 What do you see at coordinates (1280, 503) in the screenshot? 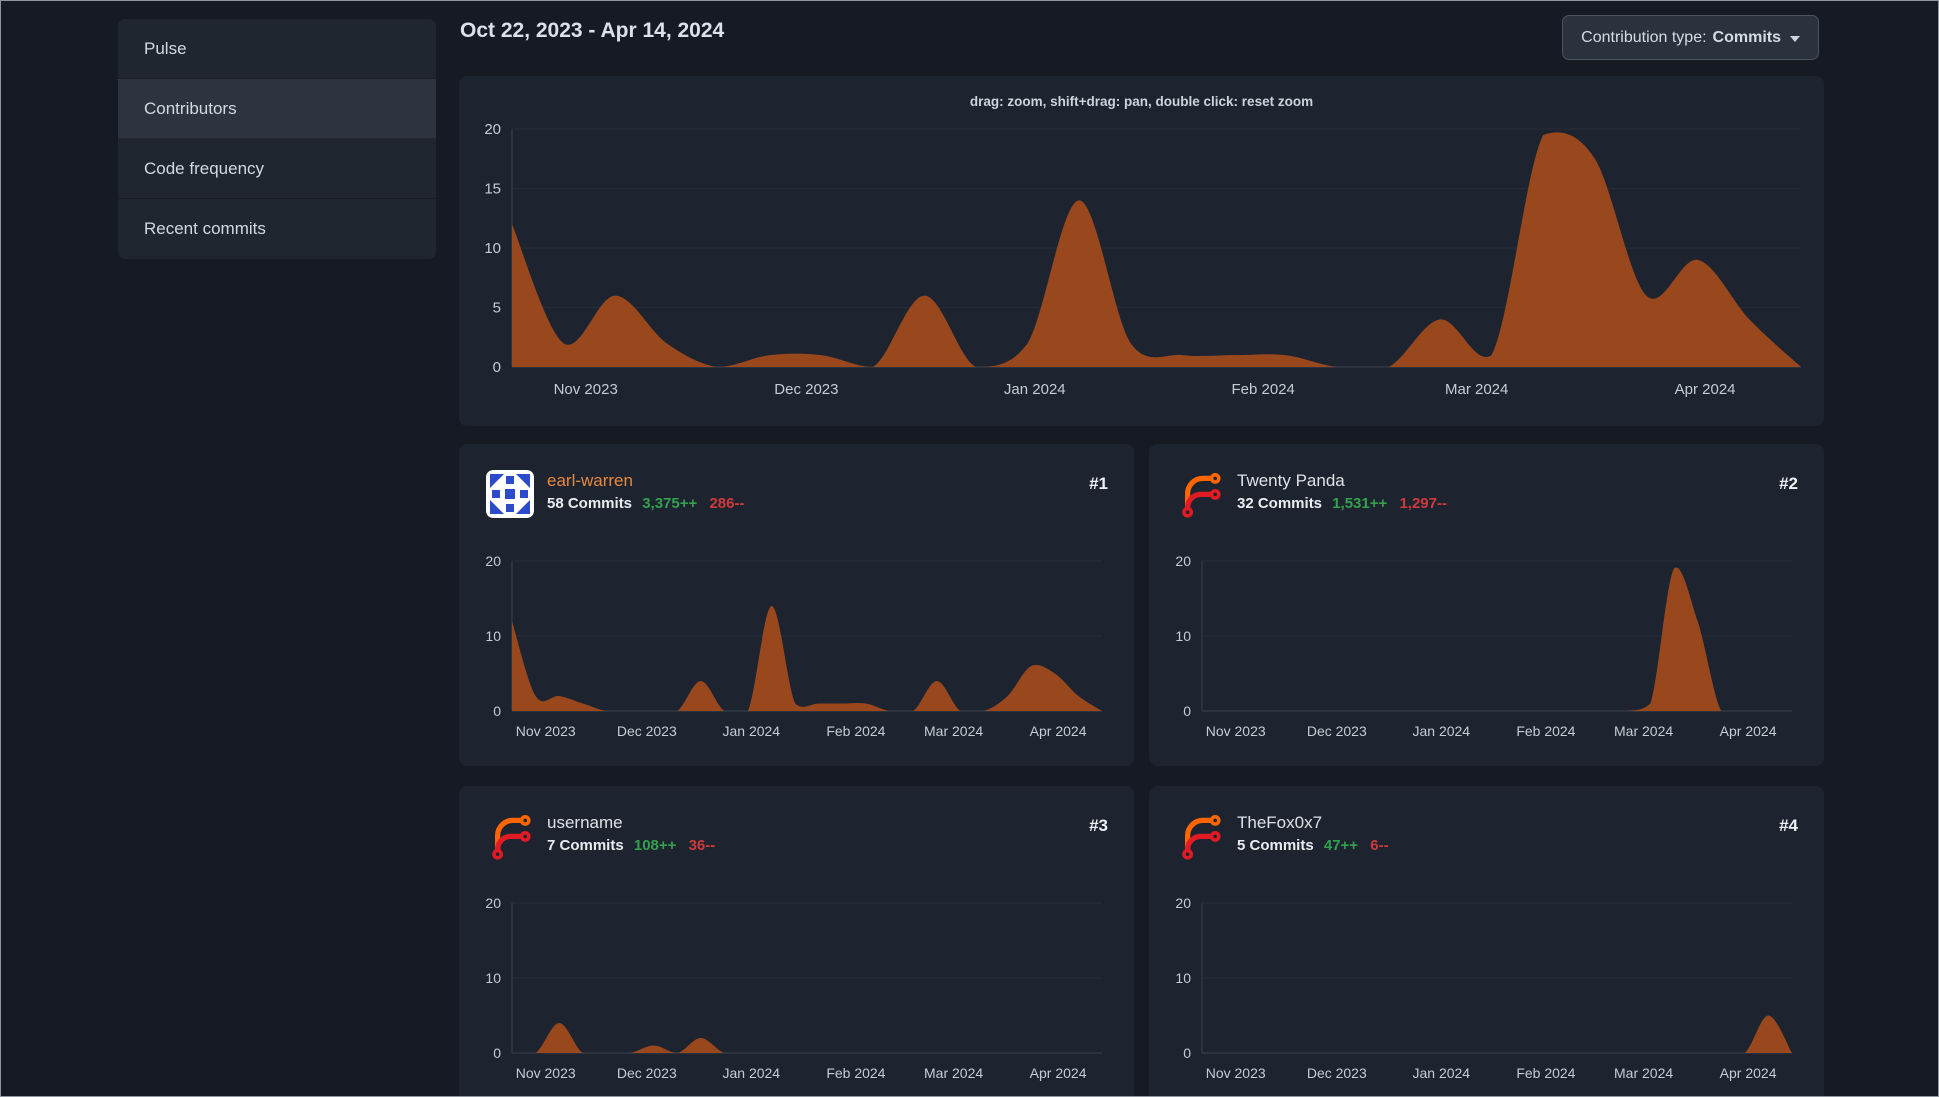
I see `commit-count: 32 Commits` at bounding box center [1280, 503].